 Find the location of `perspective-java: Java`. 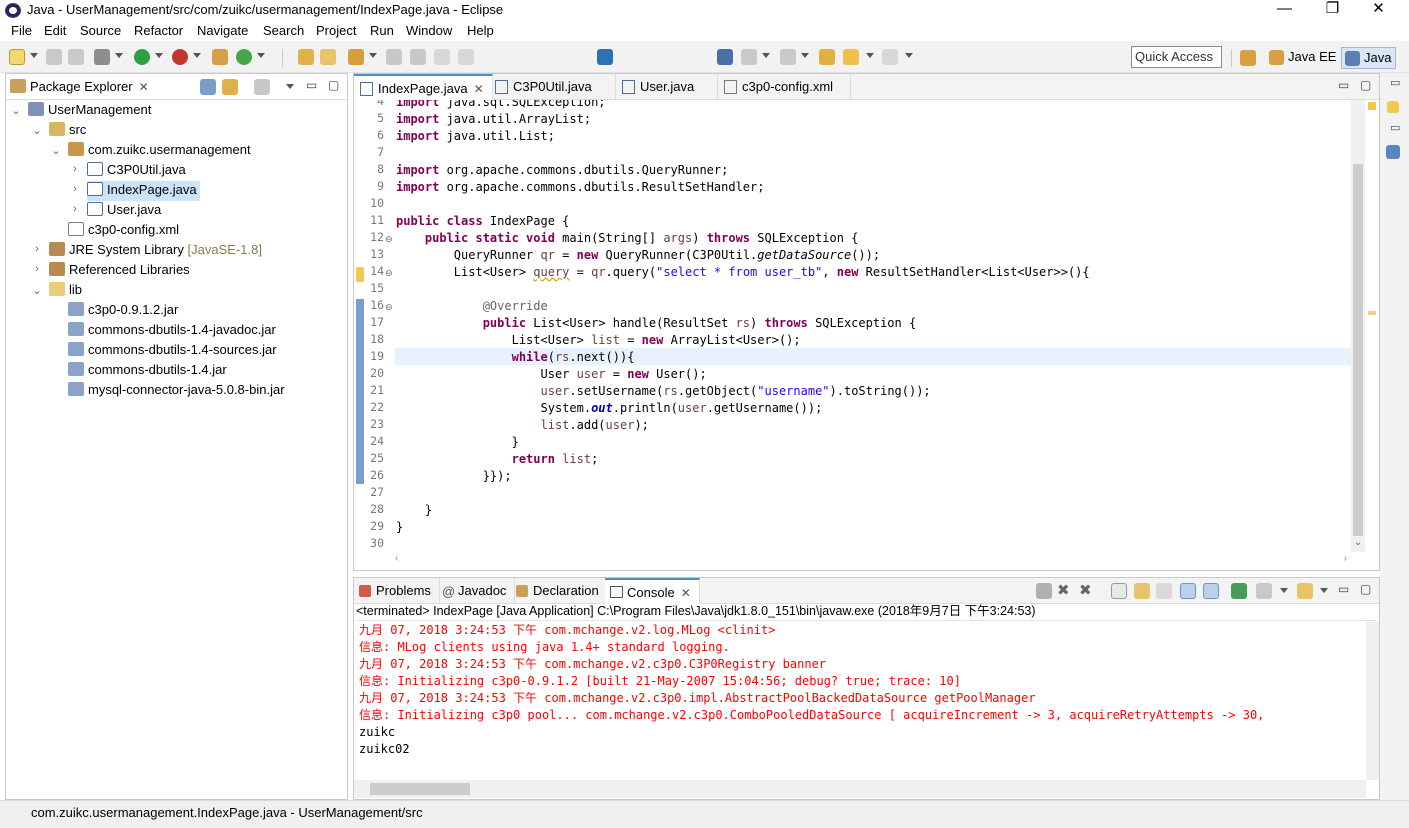

perspective-java: Java is located at coordinates (1369, 58).